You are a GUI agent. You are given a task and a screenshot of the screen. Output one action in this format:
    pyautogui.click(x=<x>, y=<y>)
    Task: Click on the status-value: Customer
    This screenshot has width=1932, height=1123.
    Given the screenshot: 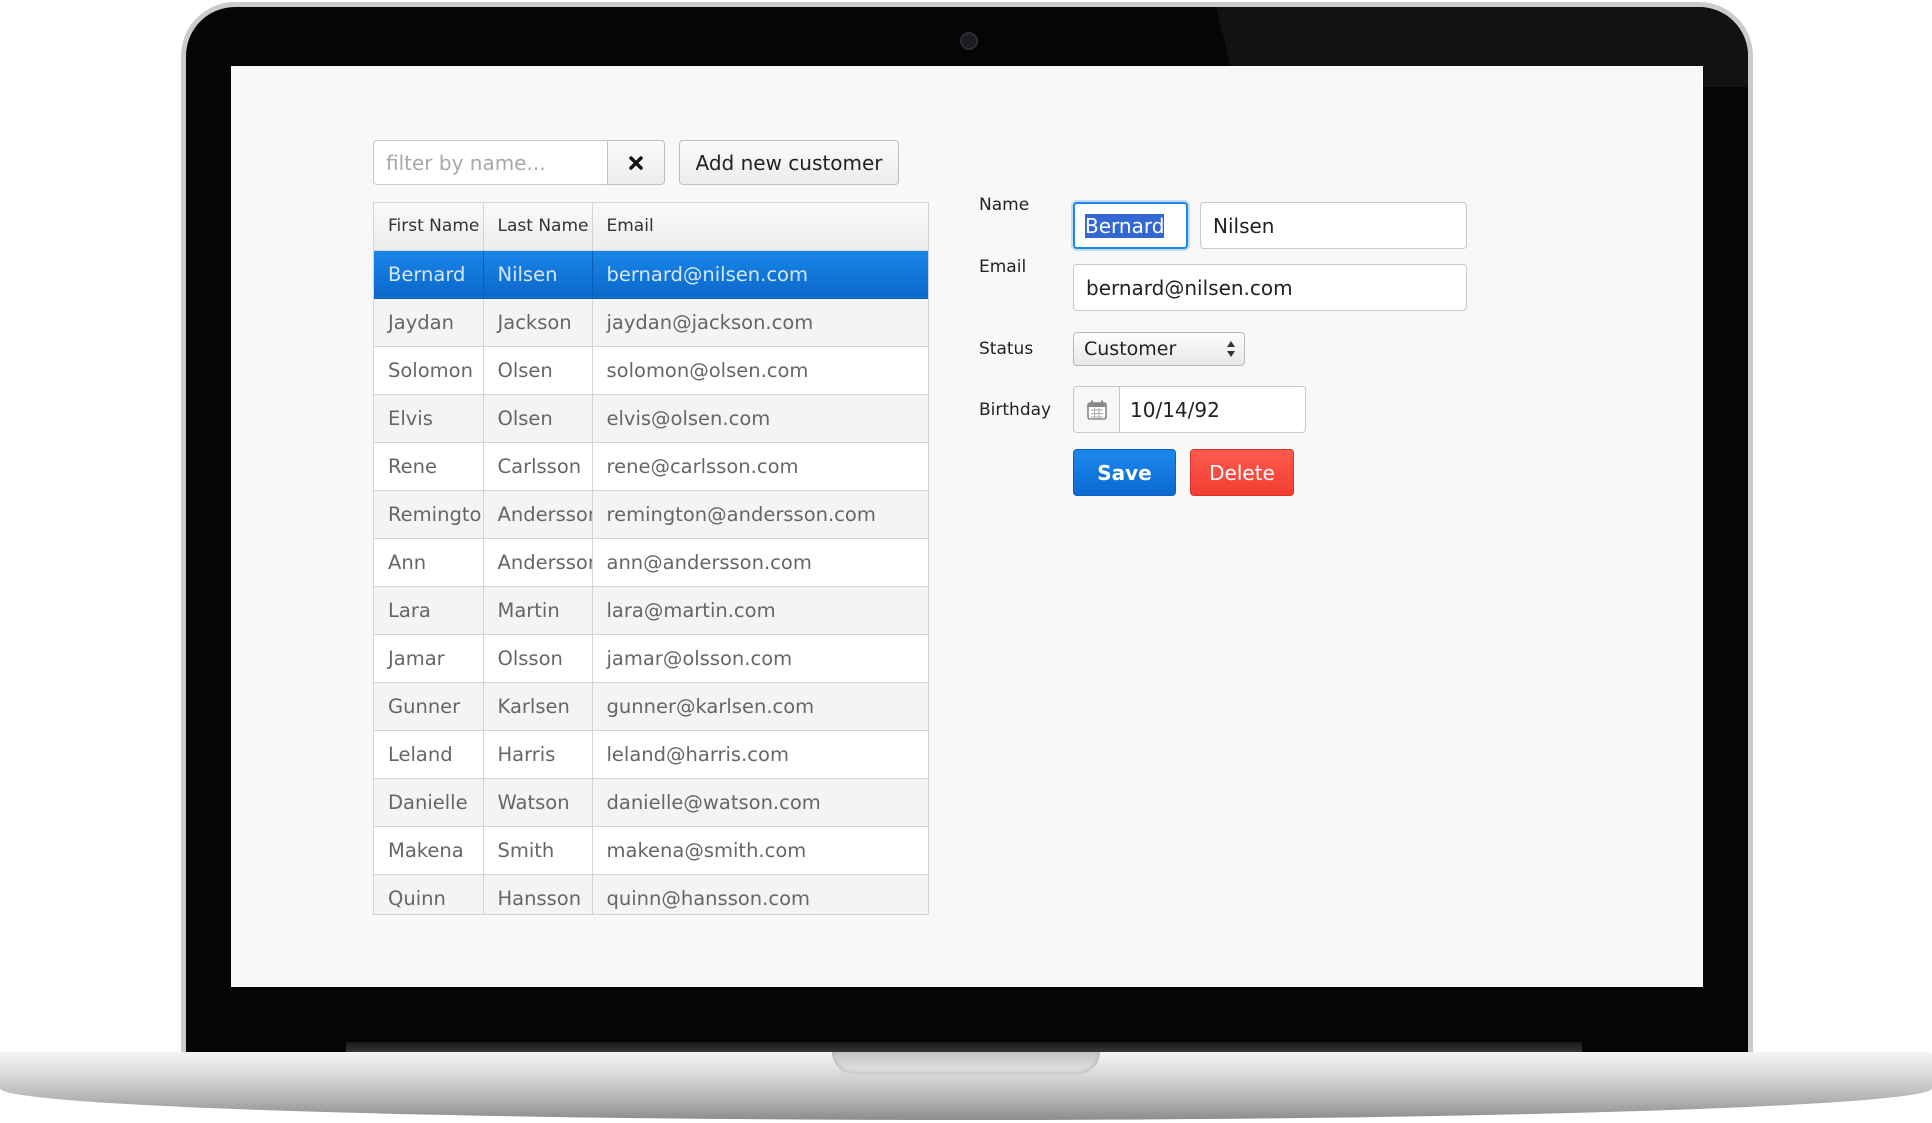 What is the action you would take?
    pyautogui.click(x=1130, y=349)
    